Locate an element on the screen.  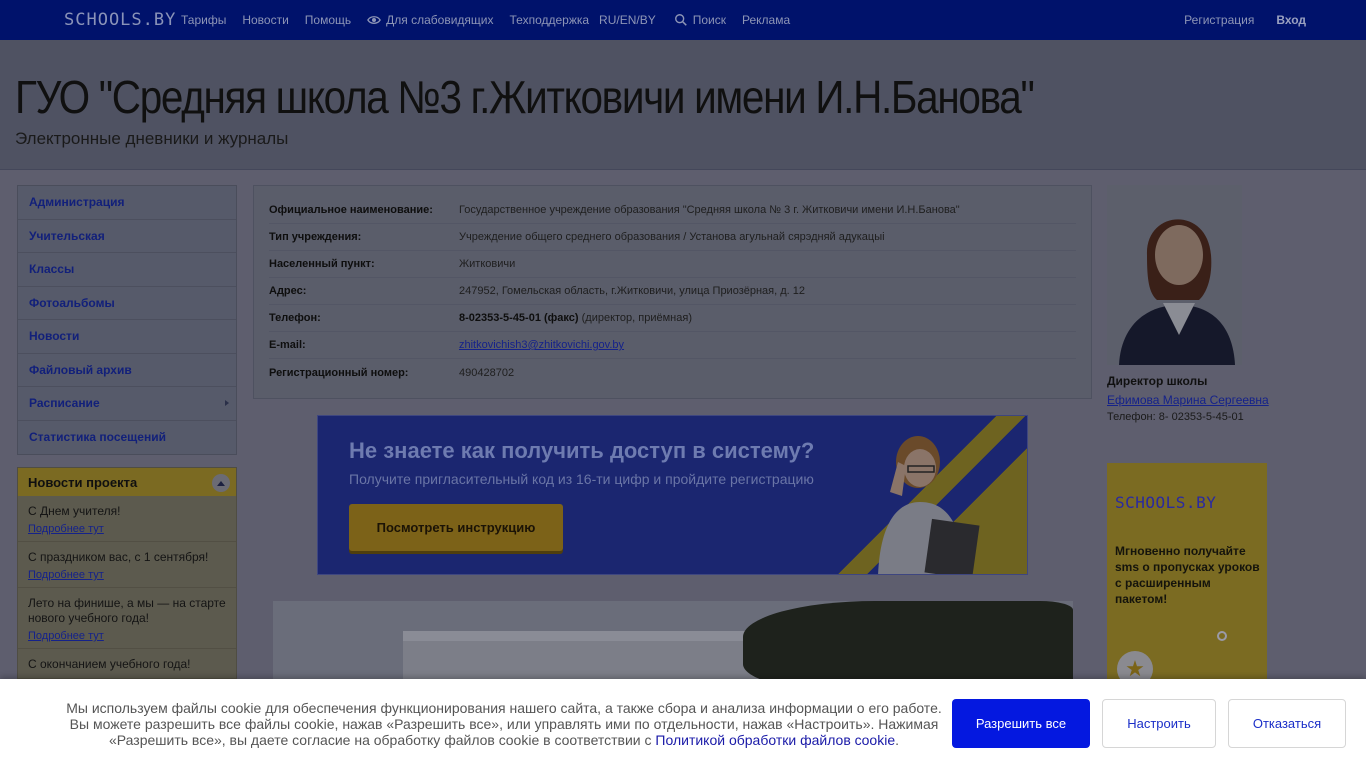
project-news-title: Новости проекта is located at coordinates (83, 482).